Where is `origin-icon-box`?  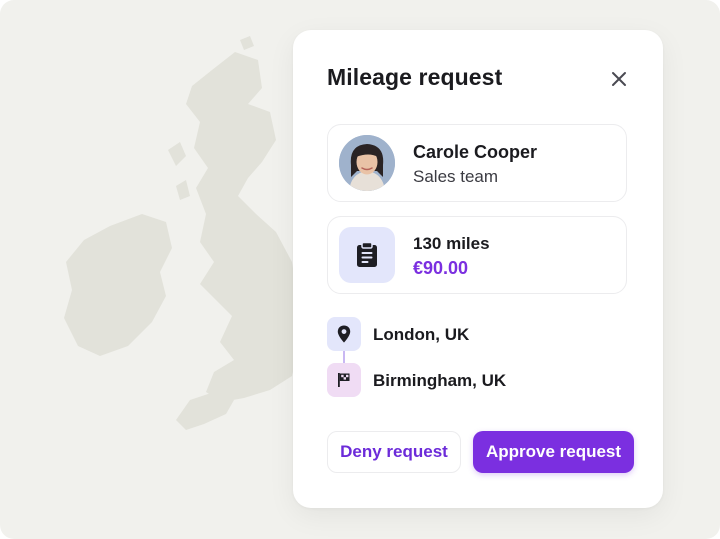
origin-icon-box is located at coordinates (344, 334).